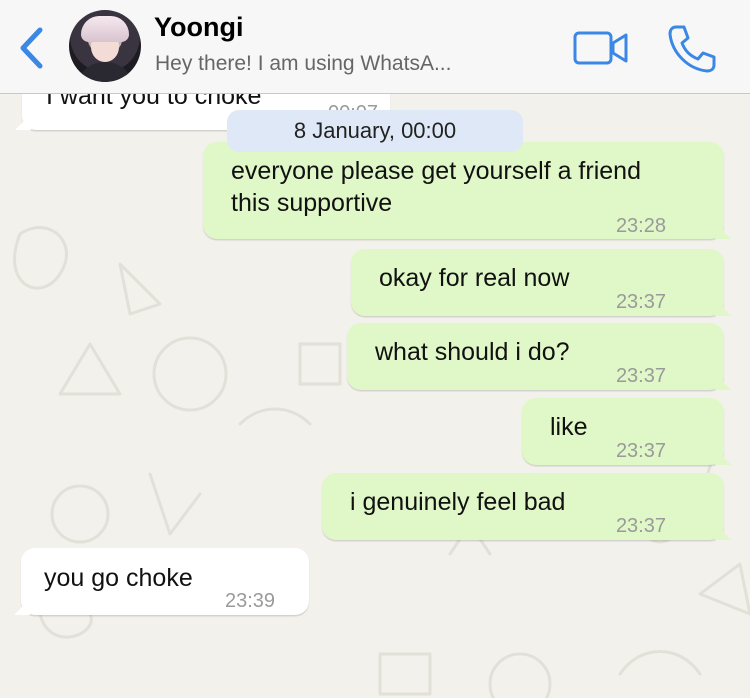 This screenshot has height=698, width=750. I want to click on message-text-line: everyone please get yourself a friend, so click(436, 171).